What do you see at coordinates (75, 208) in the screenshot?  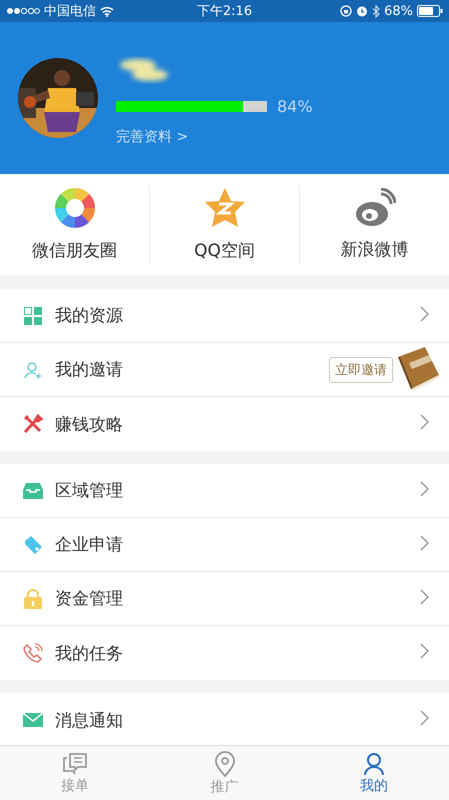 I see `aperture-icon` at bounding box center [75, 208].